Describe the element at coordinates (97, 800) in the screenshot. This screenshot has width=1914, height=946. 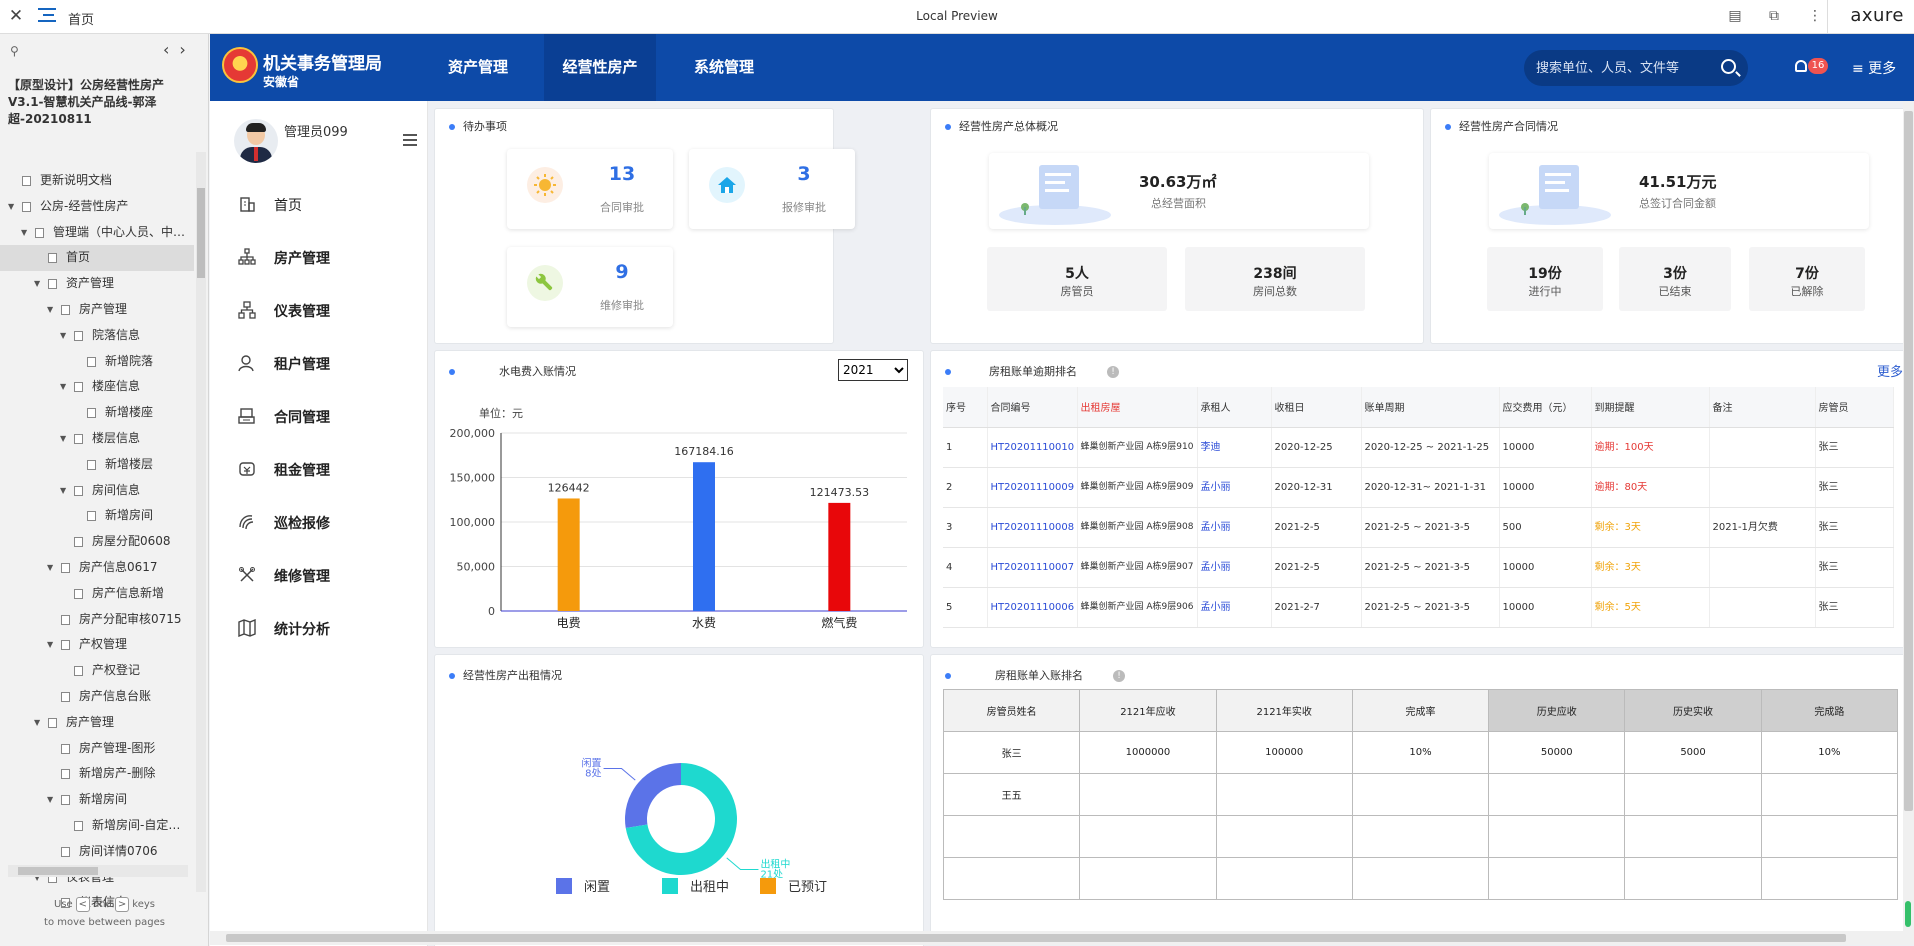
I see `sitemap-page-item: ▼ 新增房间` at that location.